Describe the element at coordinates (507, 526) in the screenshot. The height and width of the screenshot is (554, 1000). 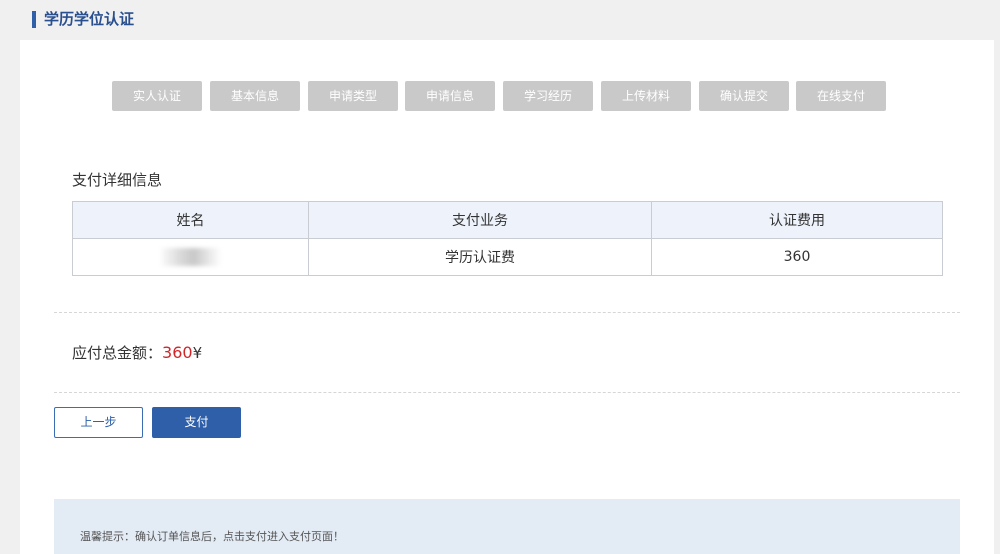
I see `tip-box: 温馨提示：确认订单信息后，点击支付进入支付页面！` at that location.